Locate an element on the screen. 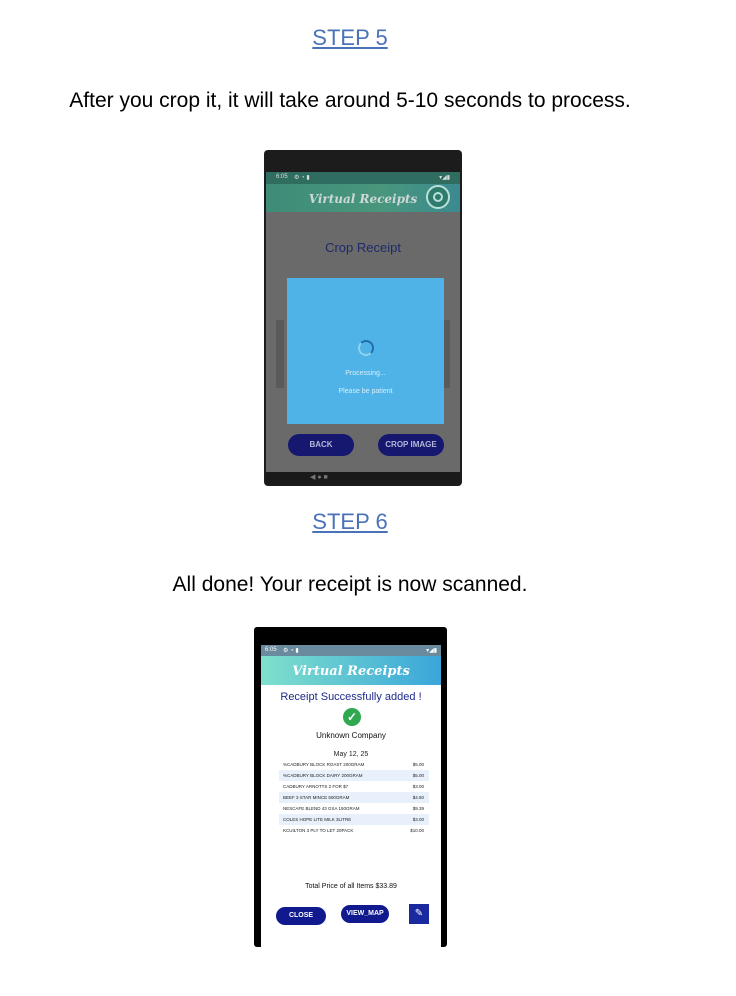 The width and height of the screenshot is (736, 996). item-name: CADBURY ARNOTTS 2 FOR $7 is located at coordinates (316, 786).